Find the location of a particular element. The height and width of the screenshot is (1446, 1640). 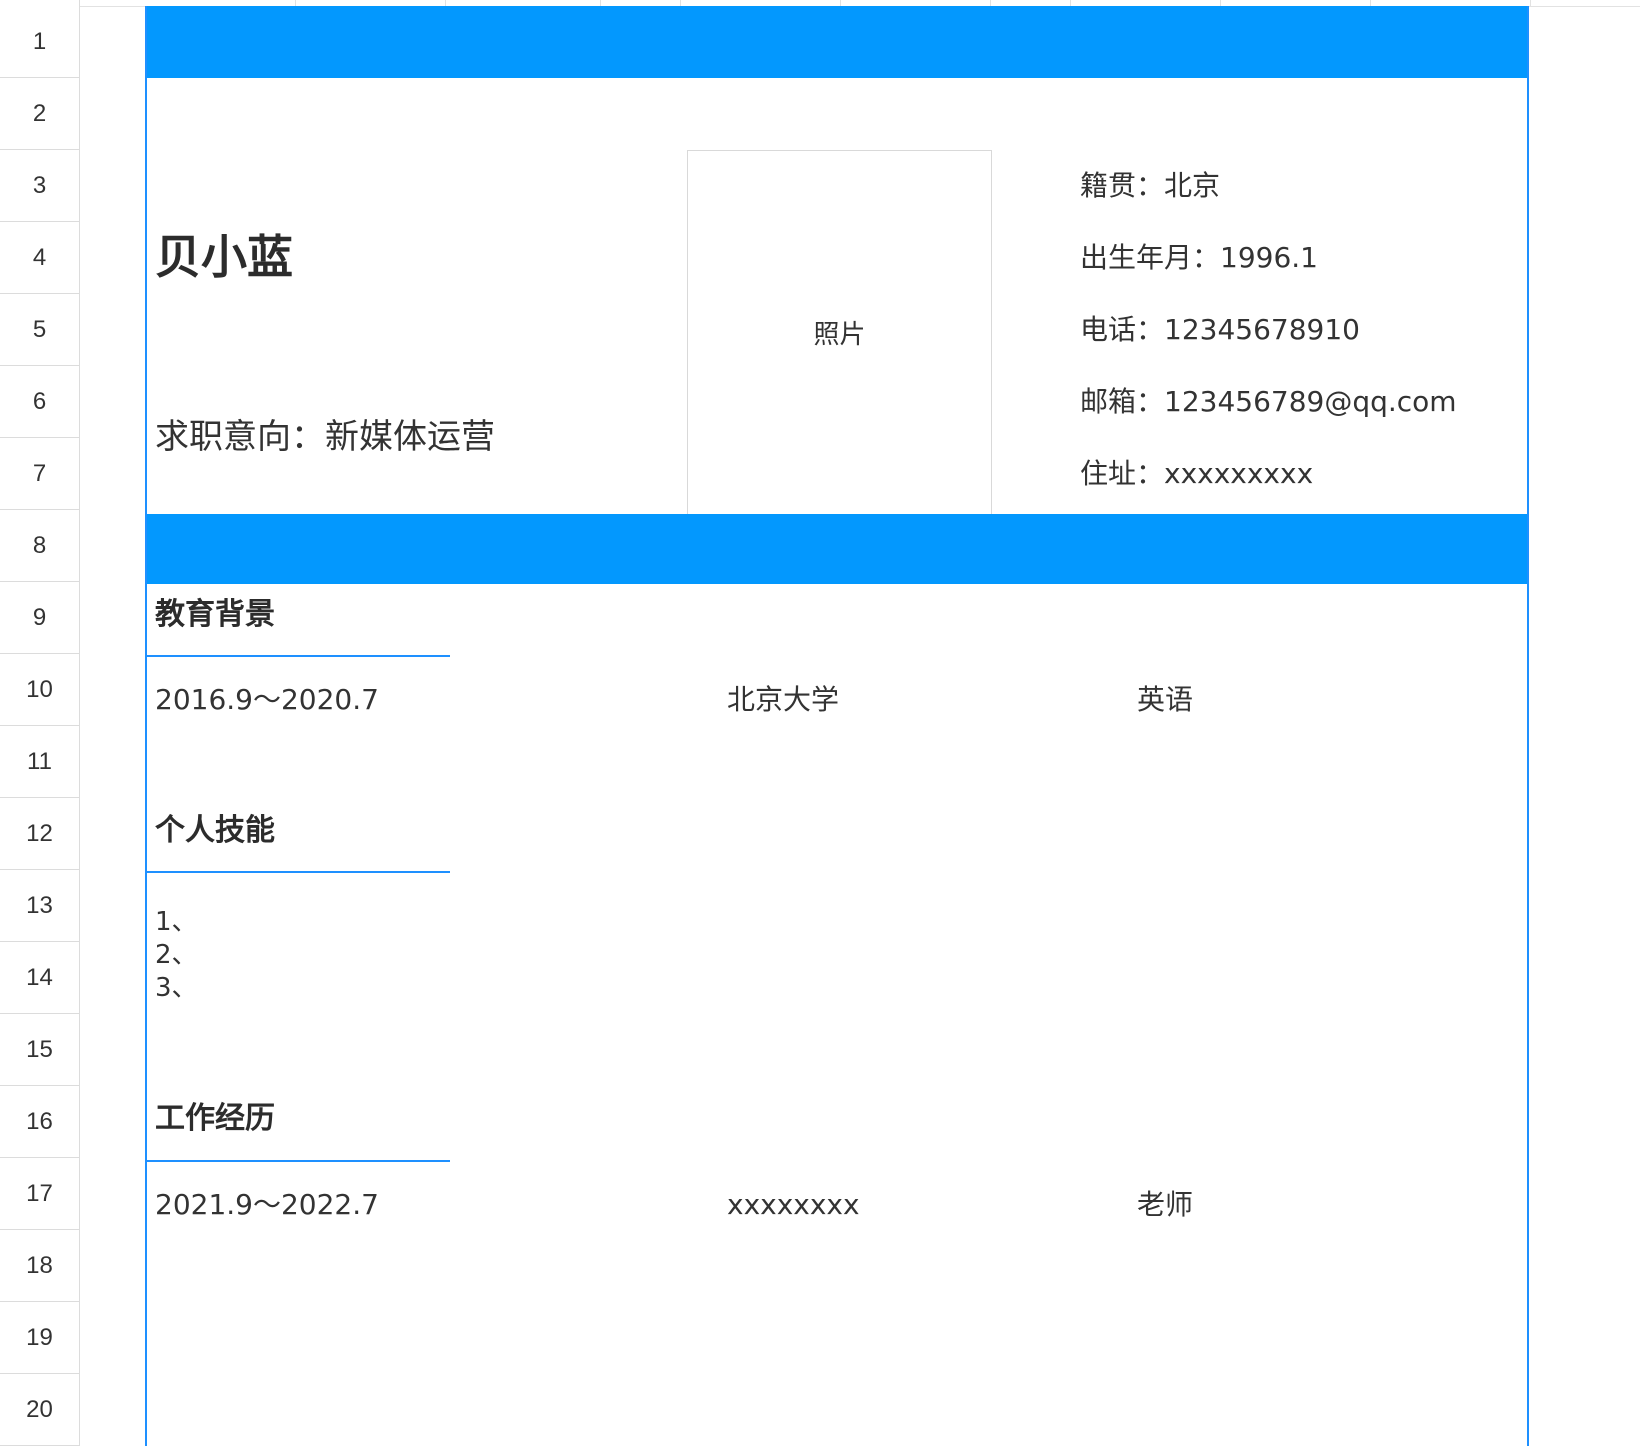

row-header: 8 is located at coordinates (39, 546).